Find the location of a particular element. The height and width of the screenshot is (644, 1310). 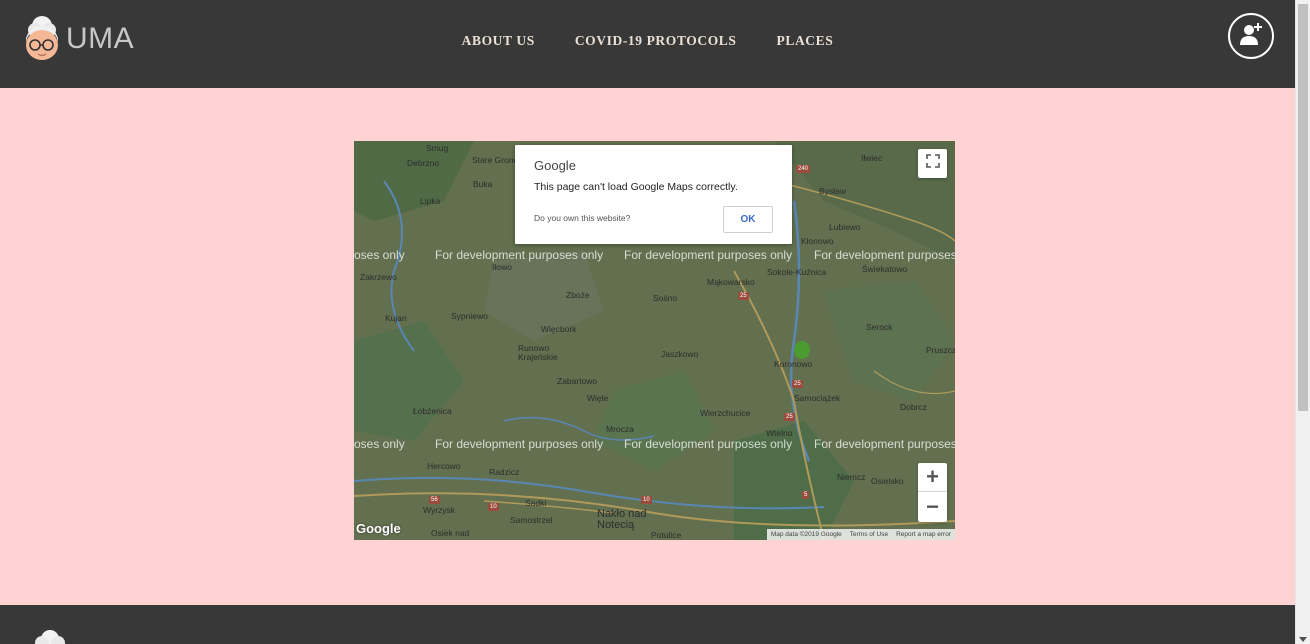

map-place-city: Nakło nad Notecią is located at coordinates (622, 519).